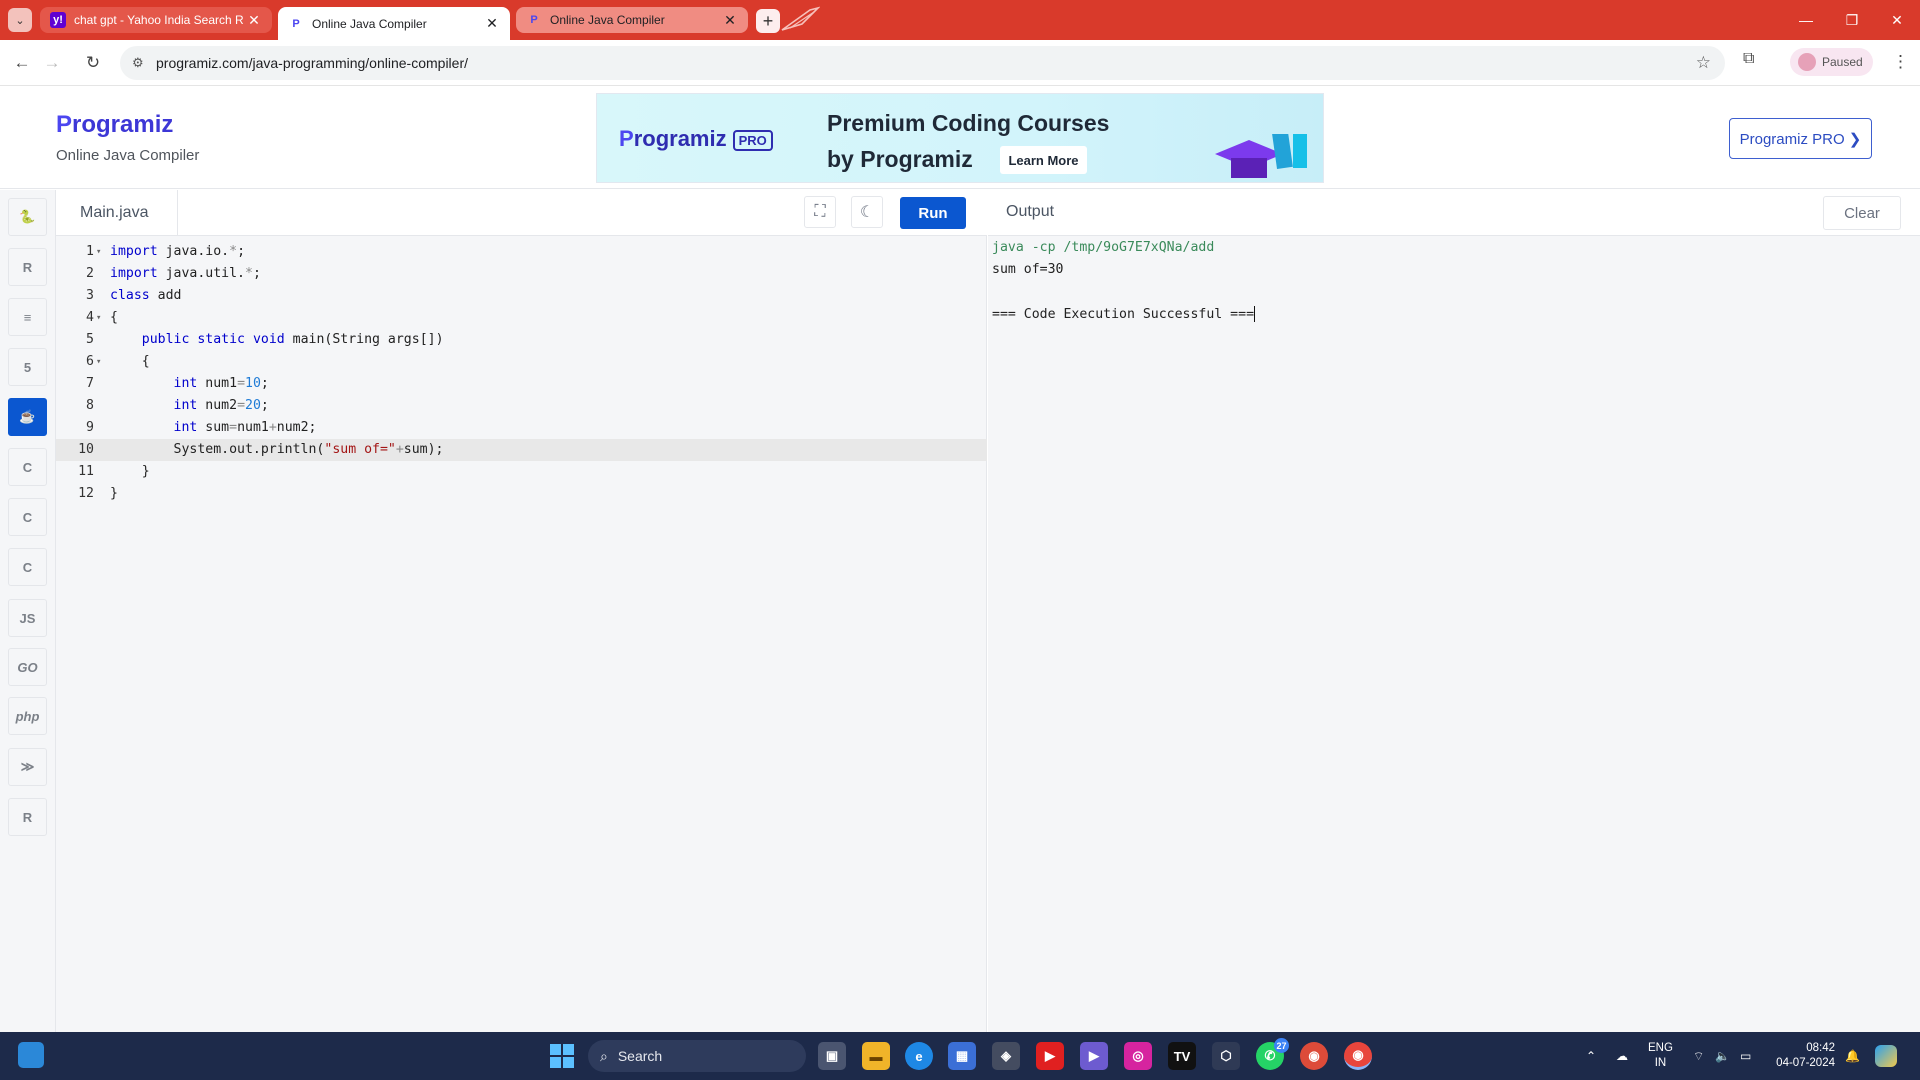 This screenshot has height=1080, width=1920. Describe the element at coordinates (31, 1055) in the screenshot. I see `widgets-icon` at that location.